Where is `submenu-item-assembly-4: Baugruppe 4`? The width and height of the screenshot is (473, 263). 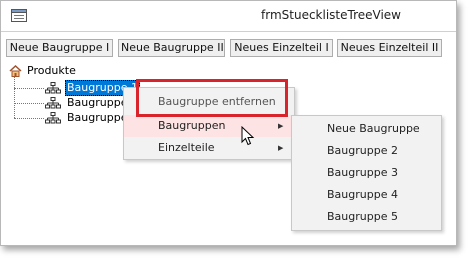 submenu-item-assembly-4: Baugruppe 4 is located at coordinates (366, 195).